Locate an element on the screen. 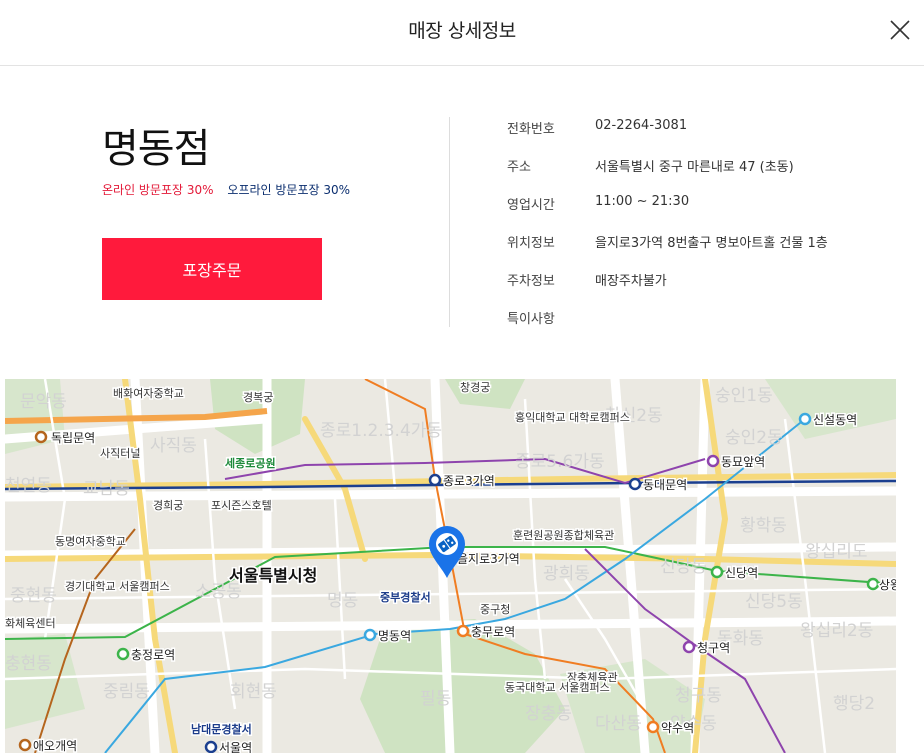 Image resolution: width=924 pixels, height=753 pixels. station-label: 을지로3가역 is located at coordinates (488, 559).